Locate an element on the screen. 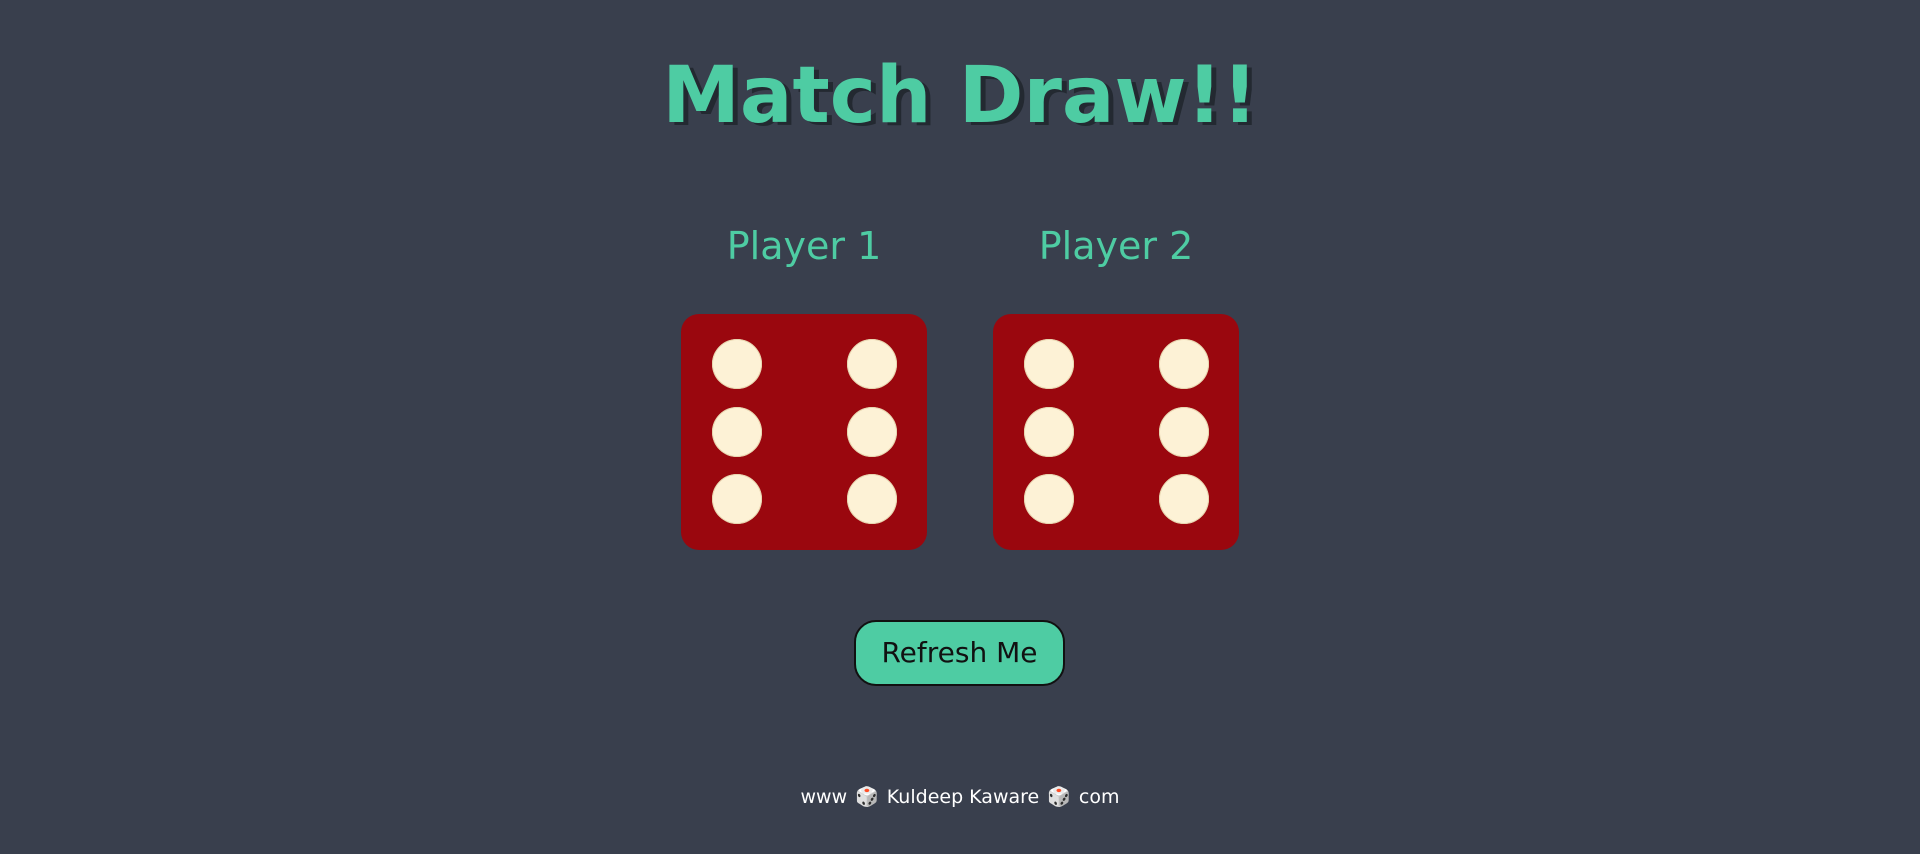 The image size is (1920, 854). player-2-label: Player 2 is located at coordinates (1116, 246).